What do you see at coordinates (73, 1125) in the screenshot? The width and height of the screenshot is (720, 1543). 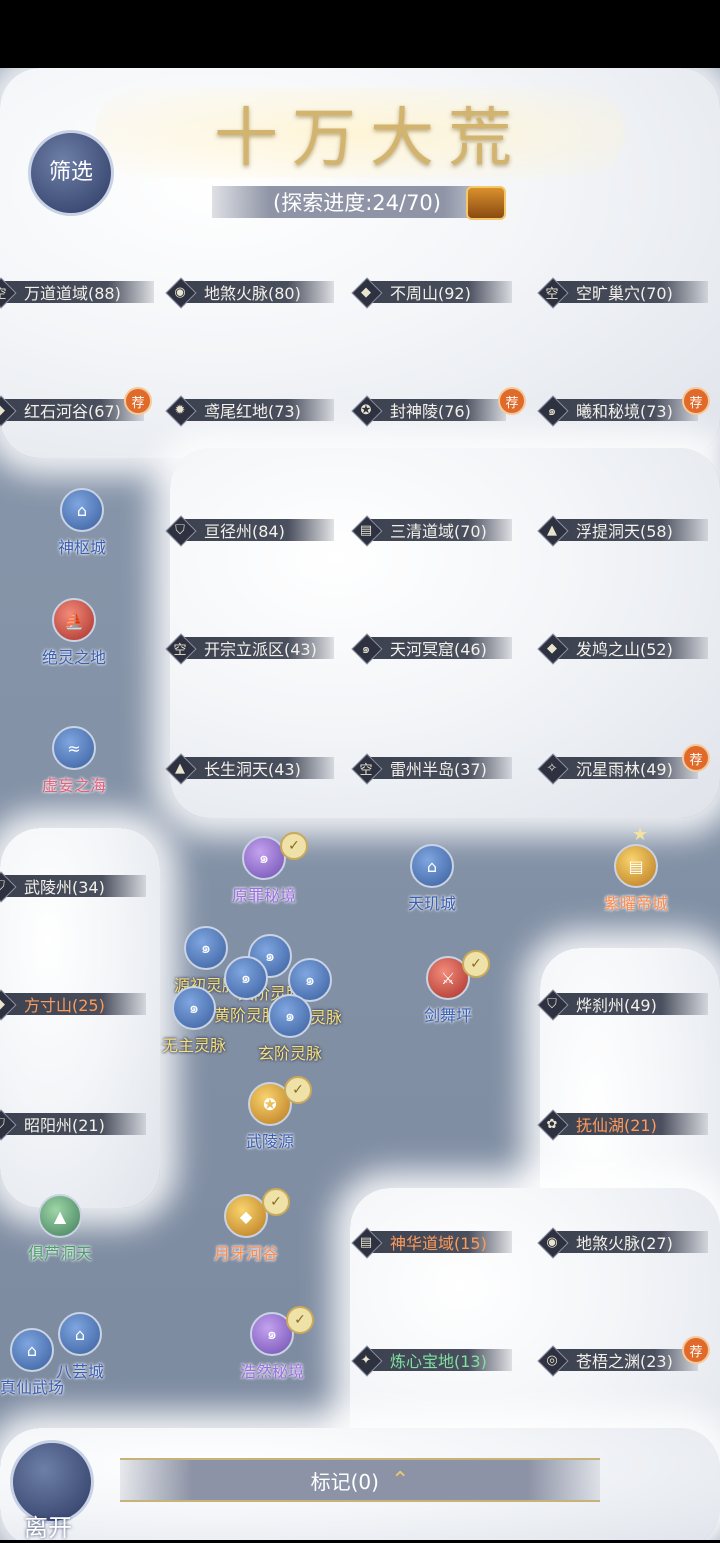 I see `region-label: ⛉ 昭阳州(21)` at bounding box center [73, 1125].